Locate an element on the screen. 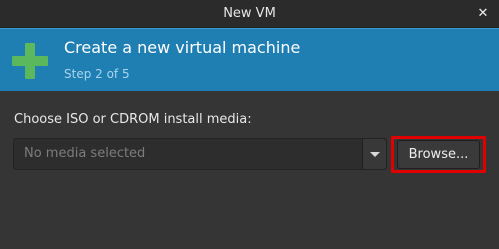 This screenshot has width=499, height=249. wizard-step-indicator: Step 2 of 5 is located at coordinates (97, 74).